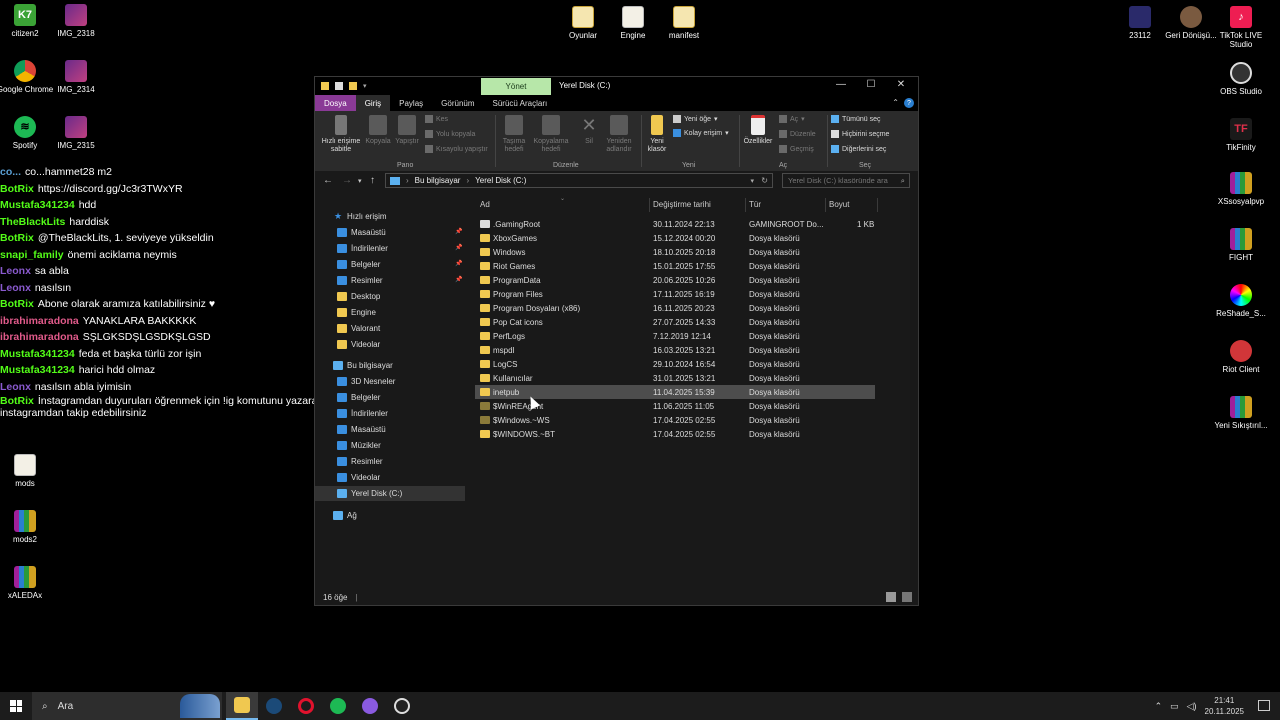 The image size is (1280, 720). I want to click on taskbar-obs, so click(402, 706).